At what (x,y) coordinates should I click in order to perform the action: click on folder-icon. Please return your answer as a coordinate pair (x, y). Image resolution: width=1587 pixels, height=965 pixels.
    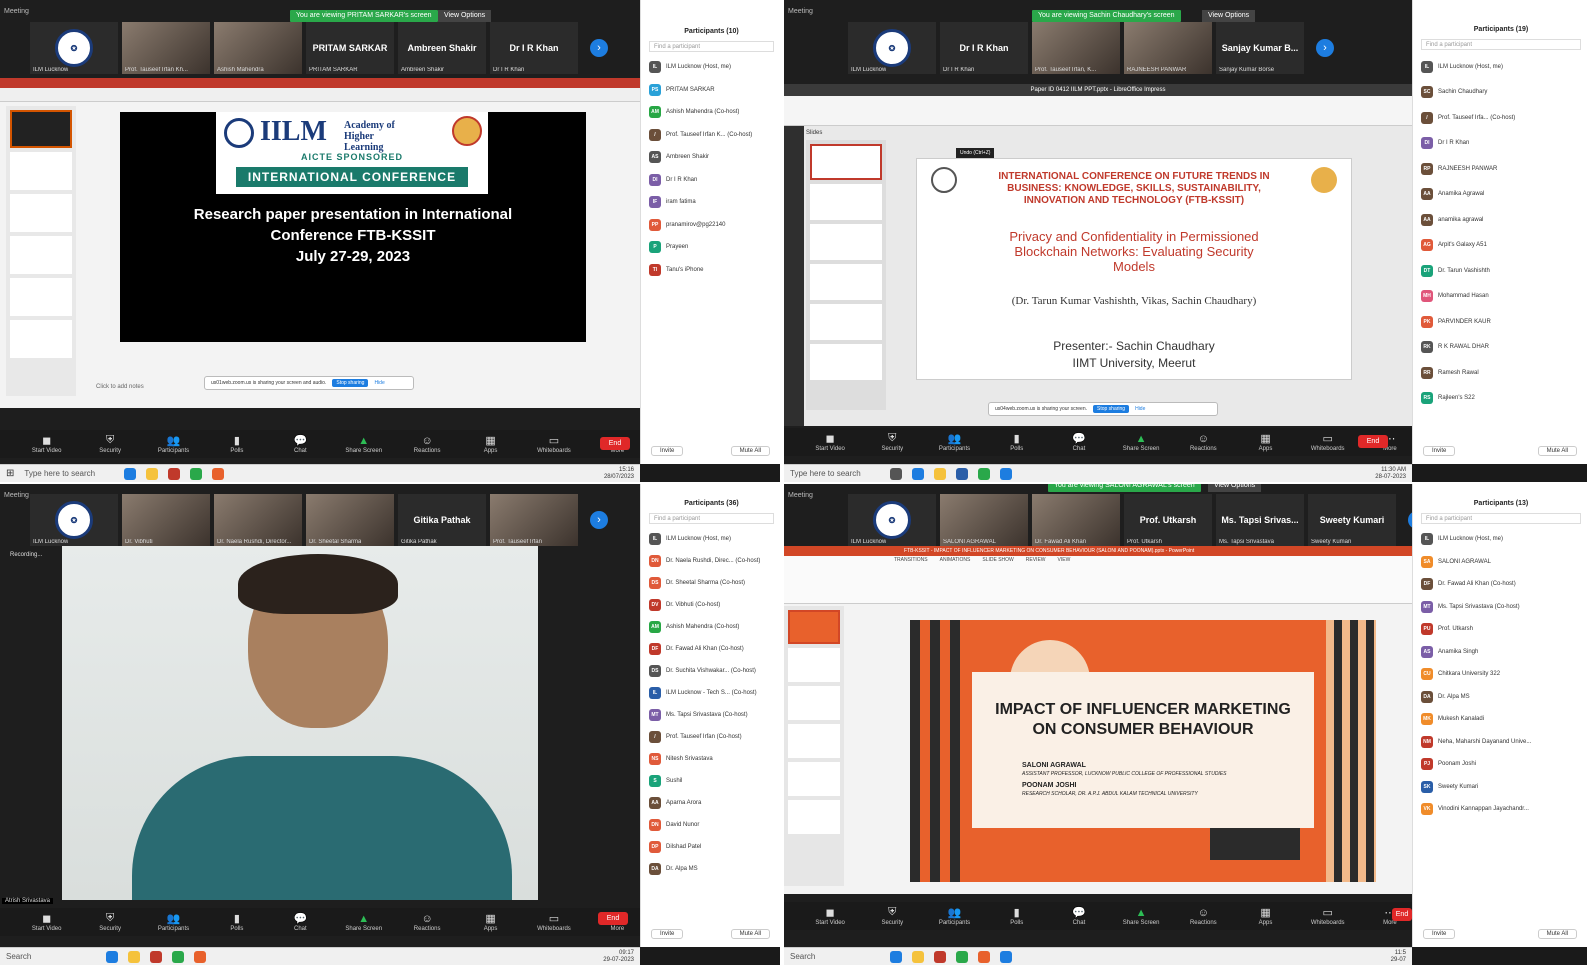
    Looking at the image, I should click on (134, 956).